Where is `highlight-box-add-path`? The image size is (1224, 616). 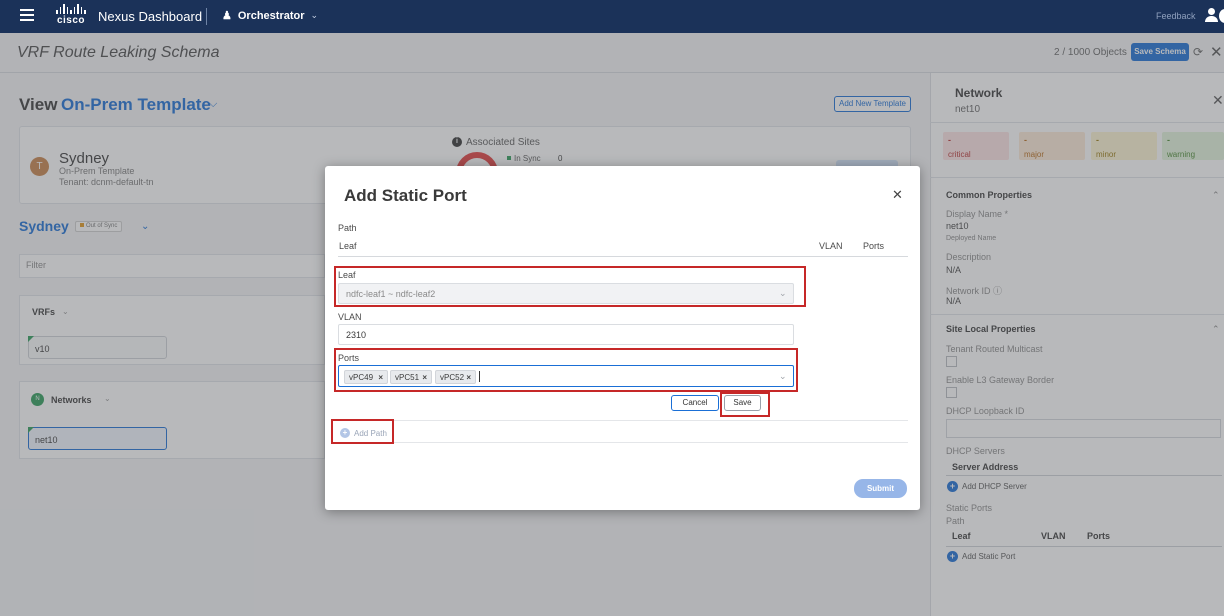
highlight-box-add-path is located at coordinates (362, 431).